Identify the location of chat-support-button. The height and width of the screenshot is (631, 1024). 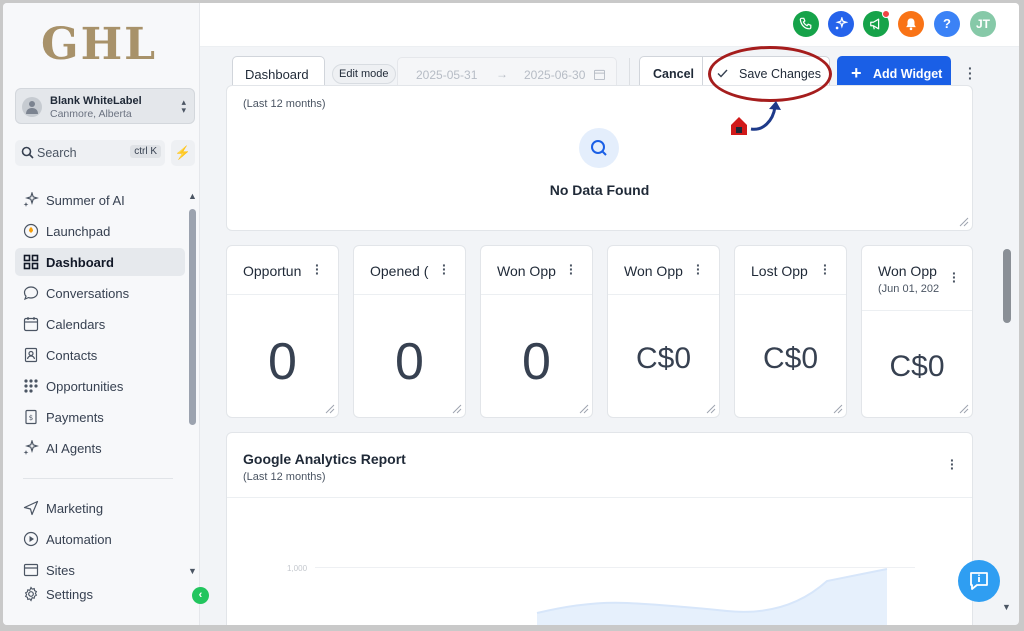
(979, 581).